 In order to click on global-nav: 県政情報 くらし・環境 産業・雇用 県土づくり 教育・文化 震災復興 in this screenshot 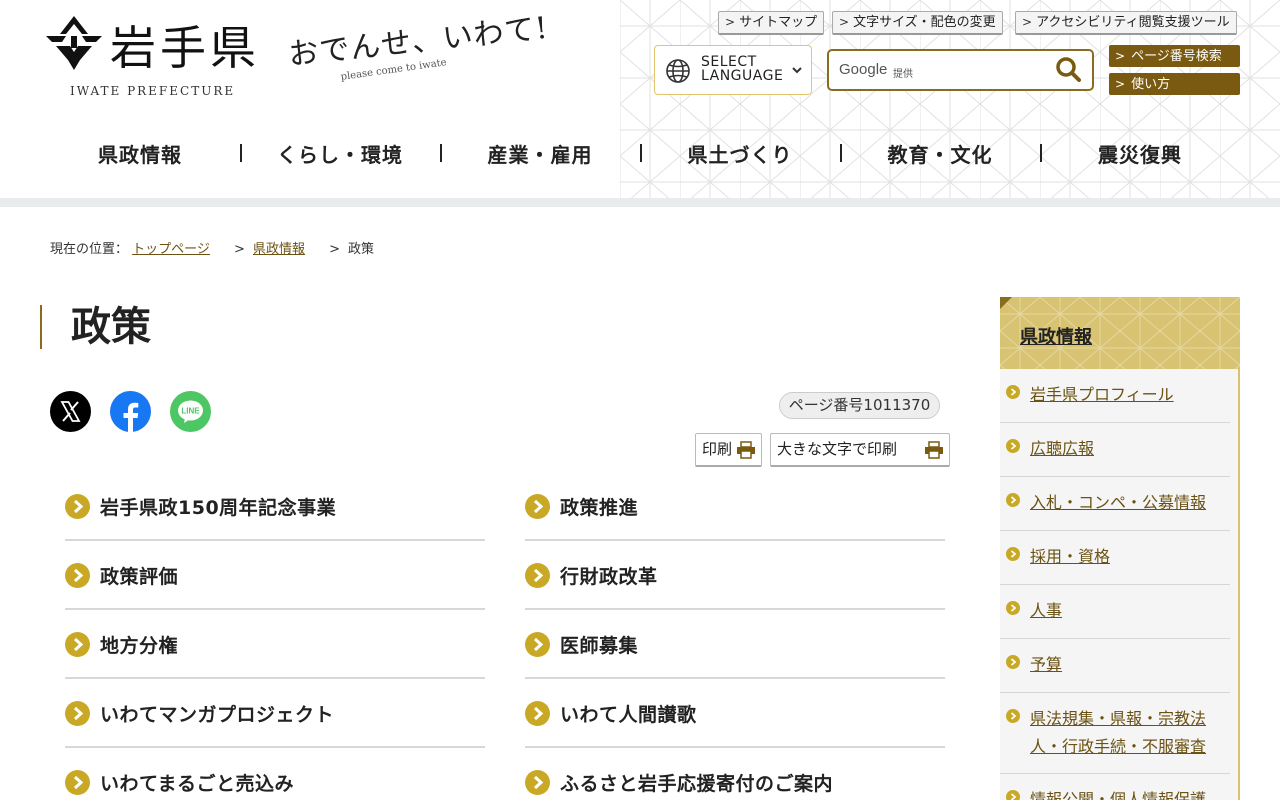, I will do `click(640, 153)`.